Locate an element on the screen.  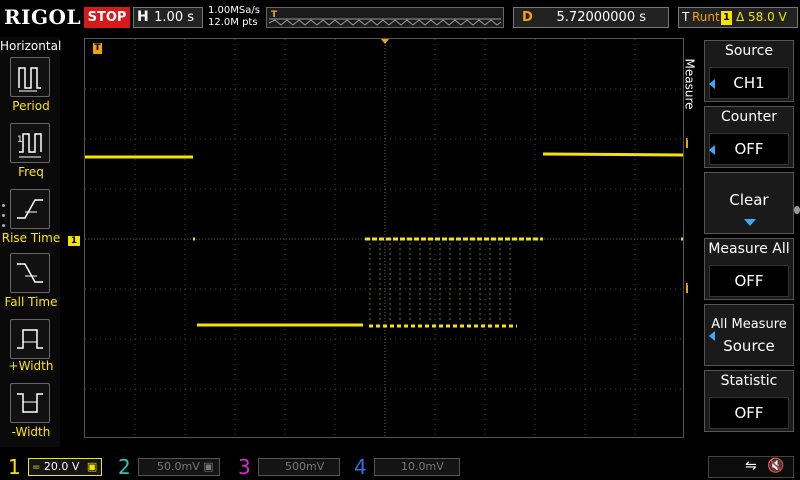
measure-tab: Measure is located at coordinates (693, 107).